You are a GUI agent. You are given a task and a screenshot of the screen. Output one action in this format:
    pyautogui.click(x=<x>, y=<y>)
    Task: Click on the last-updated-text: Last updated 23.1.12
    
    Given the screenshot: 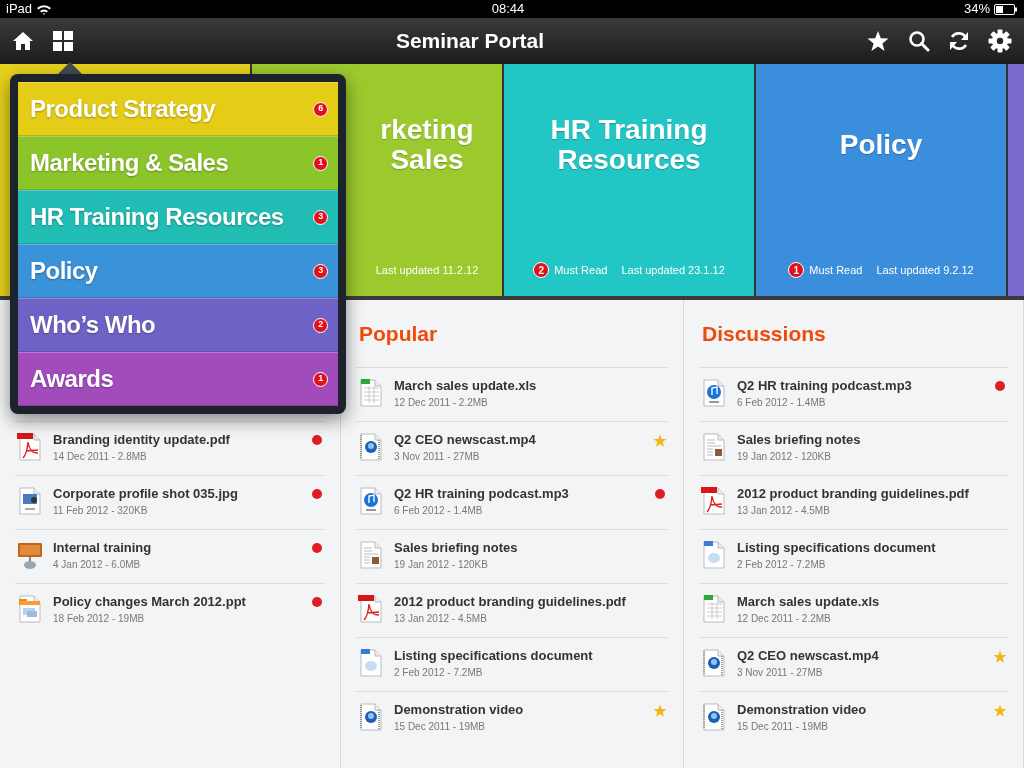 What is the action you would take?
    pyautogui.click(x=673, y=270)
    